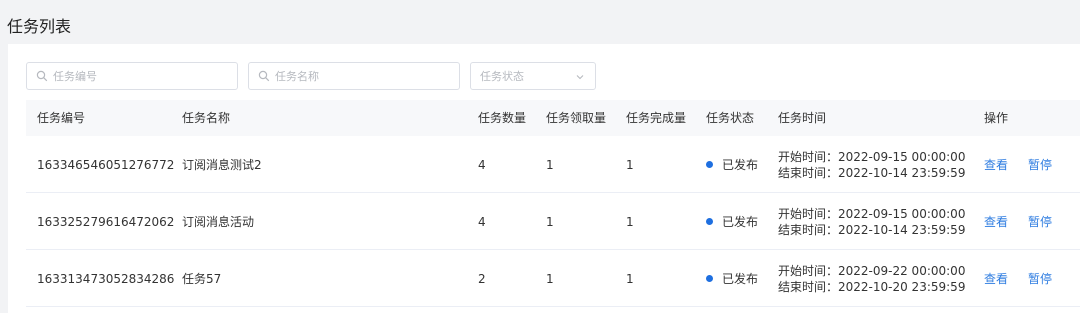 The image size is (1080, 313). What do you see at coordinates (576, 118) in the screenshot?
I see `col-header-claimed: 任务领取量` at bounding box center [576, 118].